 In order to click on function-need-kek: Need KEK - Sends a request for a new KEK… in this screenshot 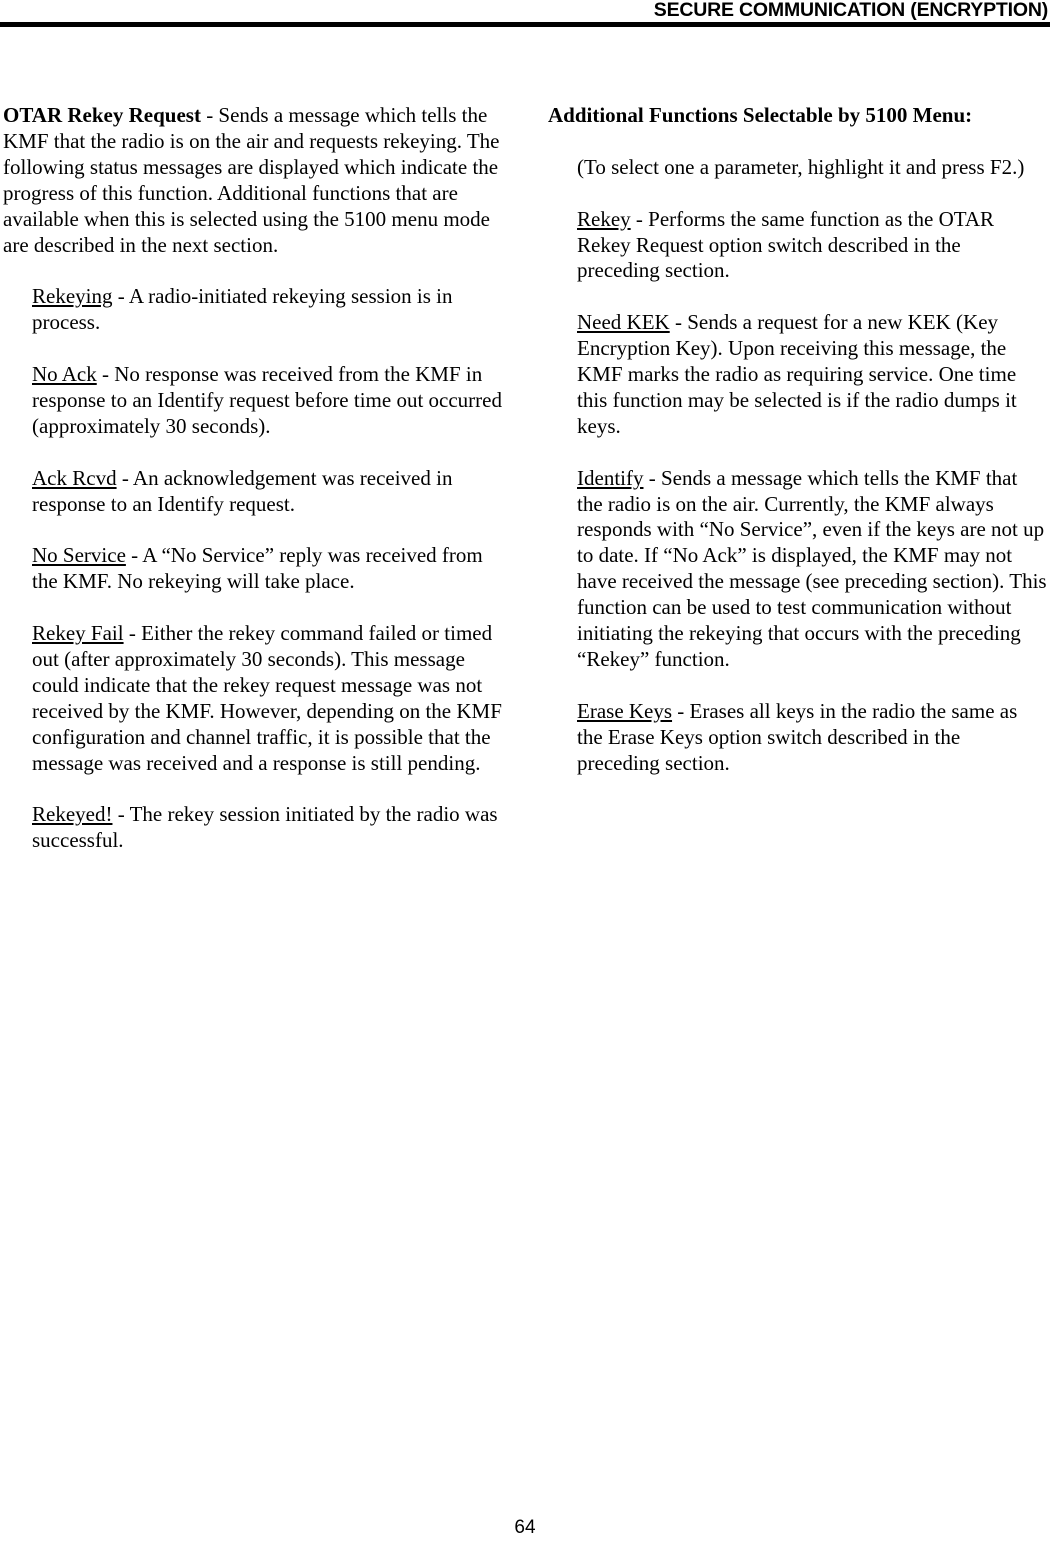, I will do `click(812, 375)`.